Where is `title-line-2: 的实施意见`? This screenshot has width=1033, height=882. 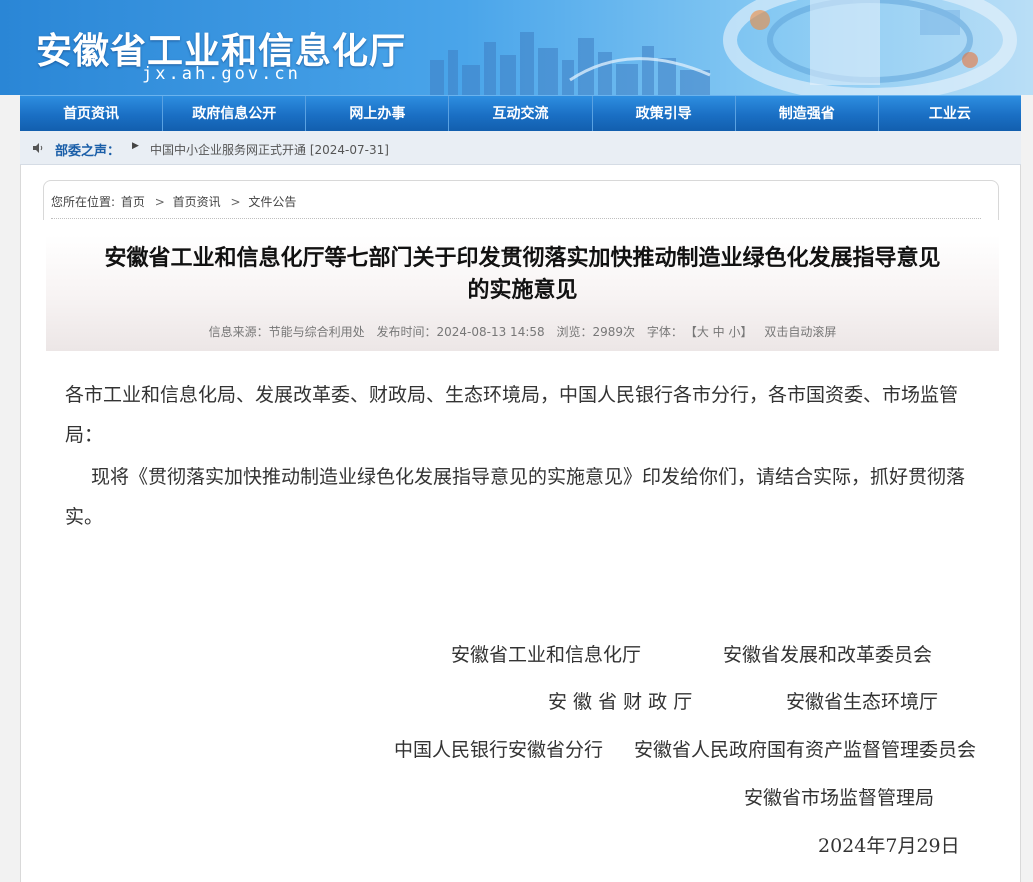 title-line-2: 的实施意见 is located at coordinates (522, 290).